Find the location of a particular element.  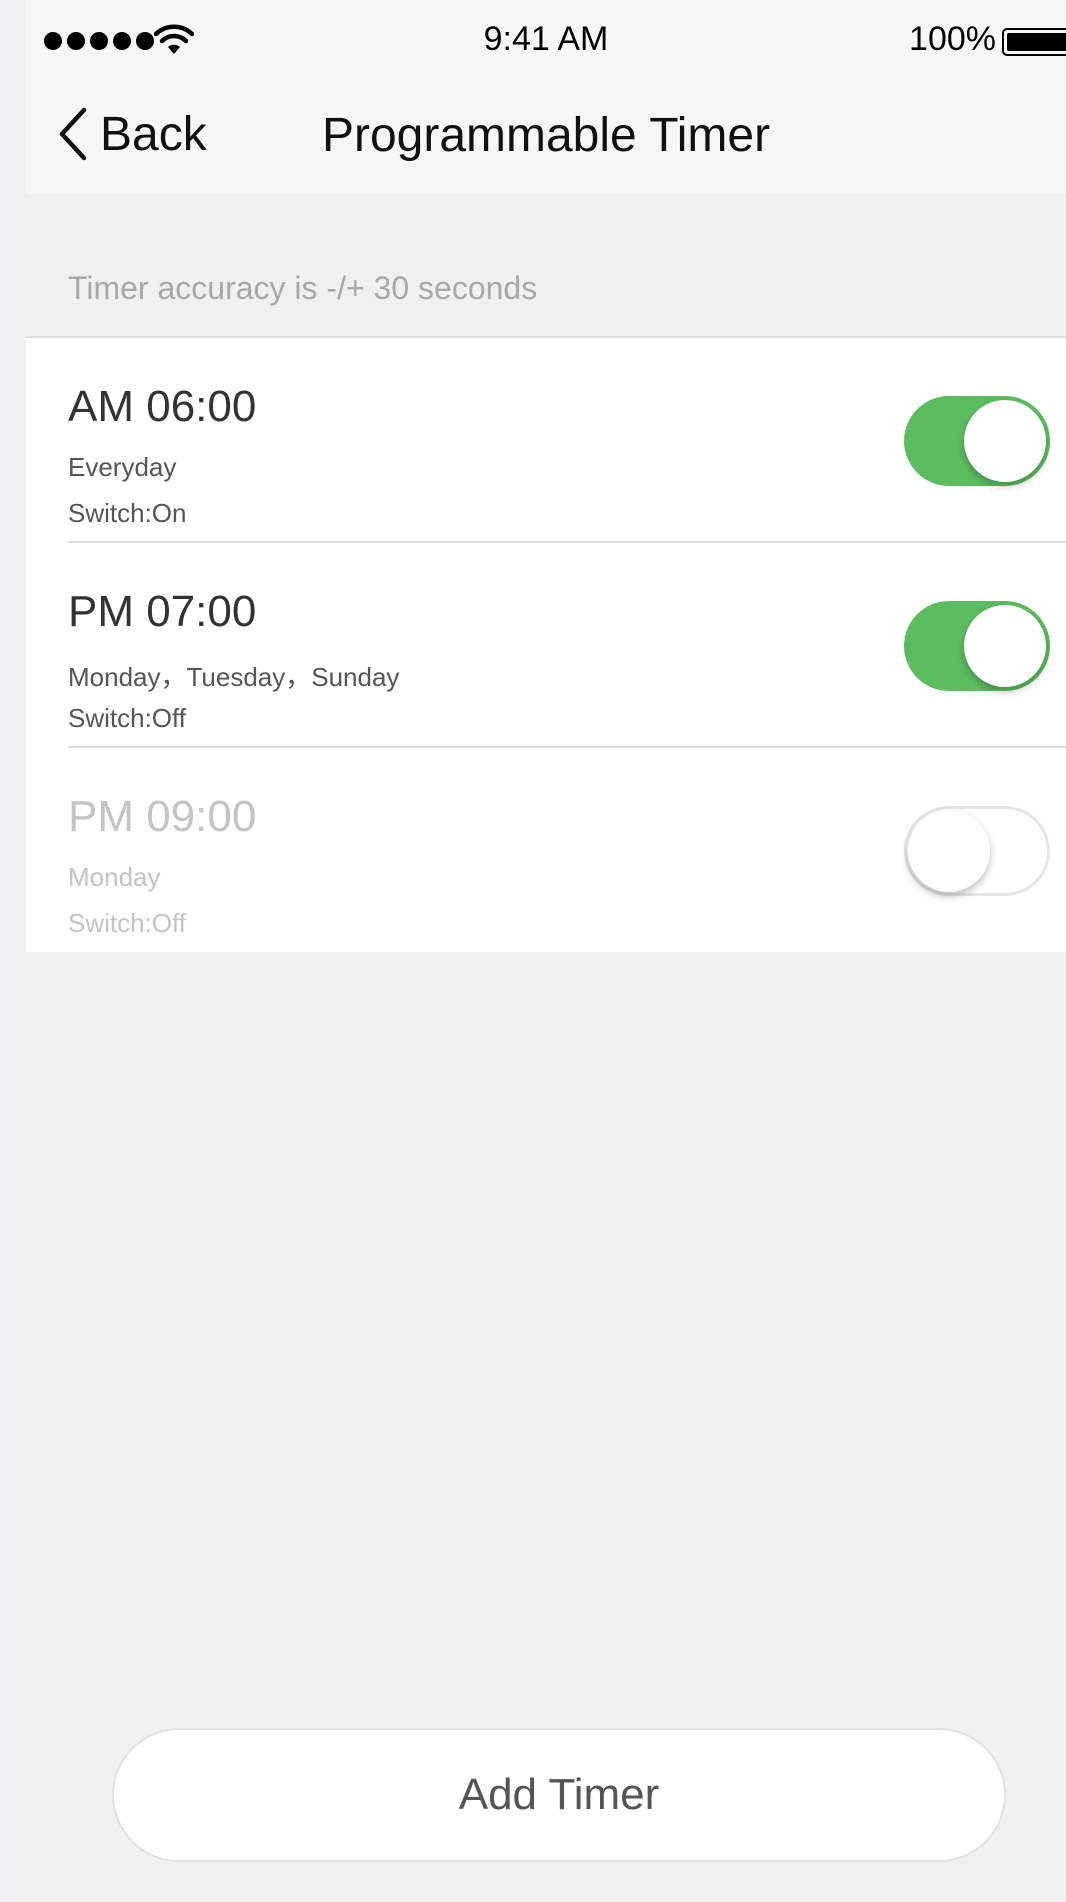

page-title: Programmable Timer is located at coordinates (546, 135).